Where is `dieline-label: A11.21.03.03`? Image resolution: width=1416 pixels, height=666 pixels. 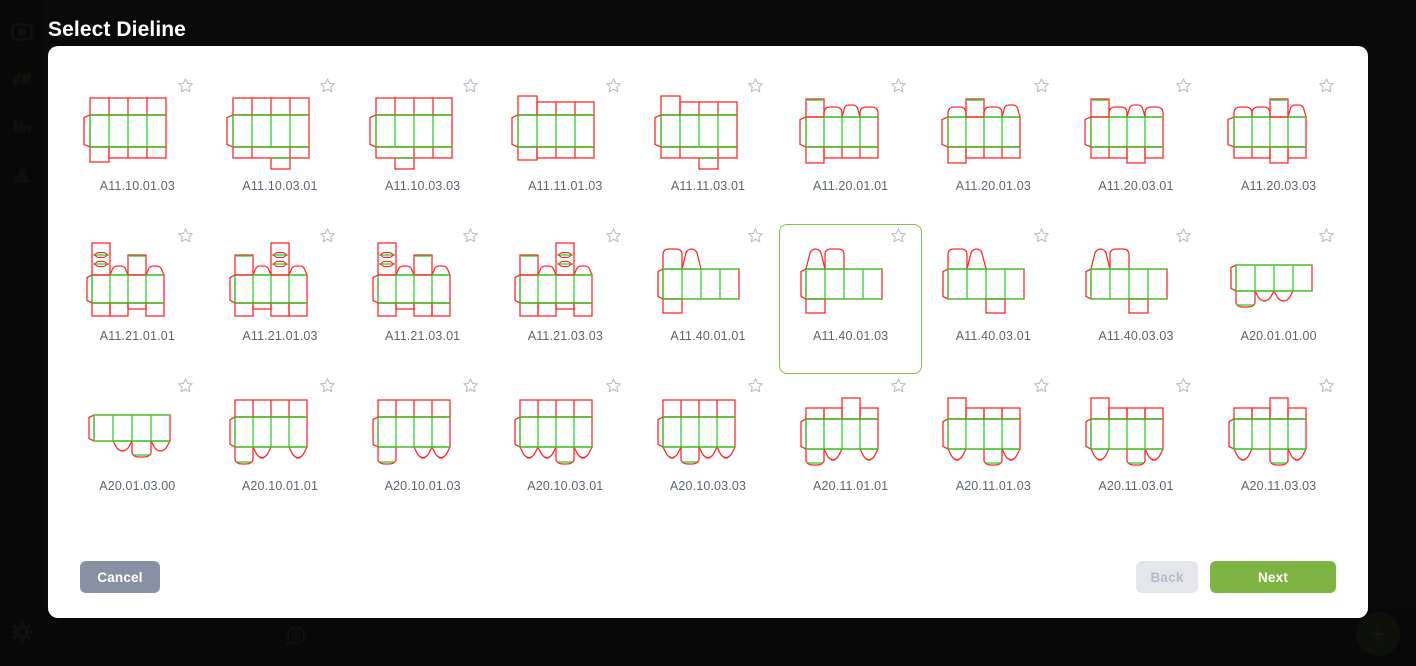
dieline-label: A11.21.03.03 is located at coordinates (565, 336).